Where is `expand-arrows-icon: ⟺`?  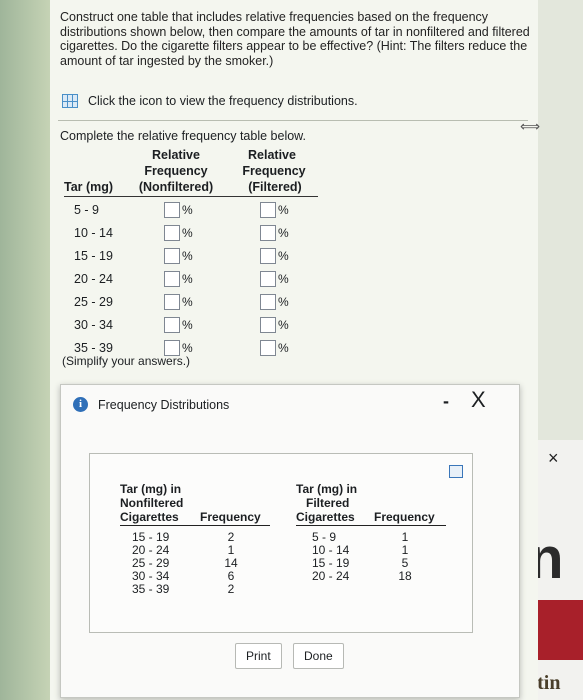
expand-arrows-icon: ⟺ is located at coordinates (530, 126).